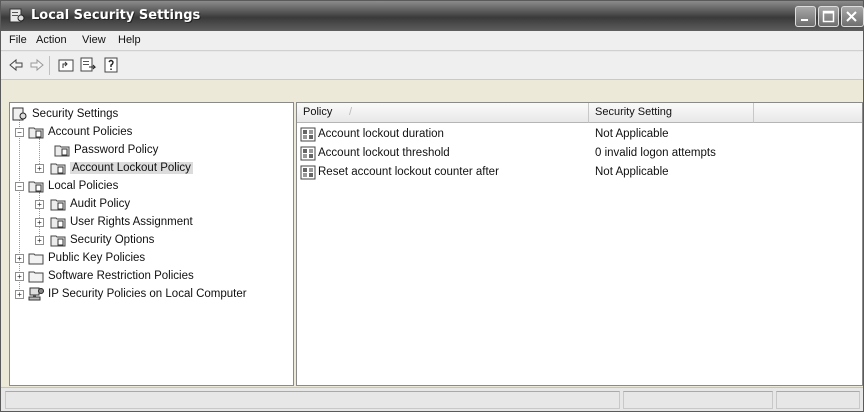  Describe the element at coordinates (408, 172) in the screenshot. I see `policy-name: Reset account lockout counter after` at that location.